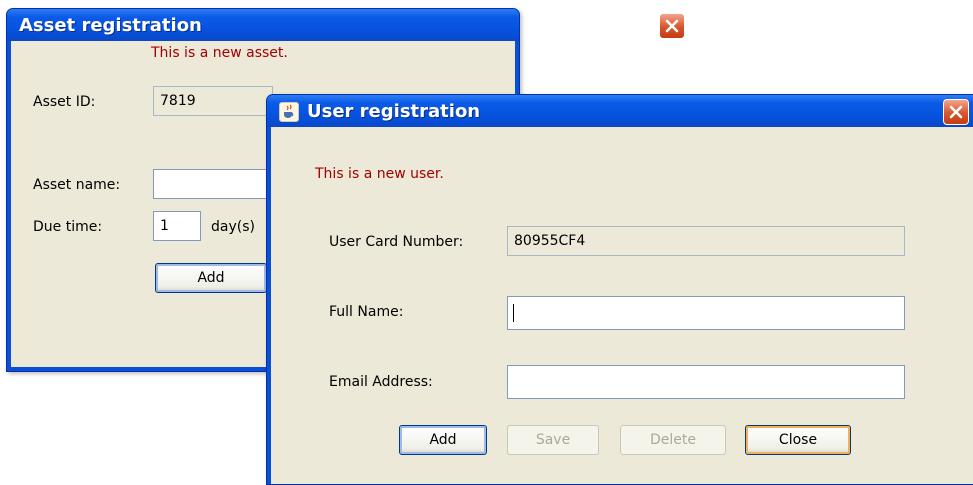 Image resolution: width=973 pixels, height=485 pixels. Describe the element at coordinates (381, 382) in the screenshot. I see `email-label: Email Address:` at that location.